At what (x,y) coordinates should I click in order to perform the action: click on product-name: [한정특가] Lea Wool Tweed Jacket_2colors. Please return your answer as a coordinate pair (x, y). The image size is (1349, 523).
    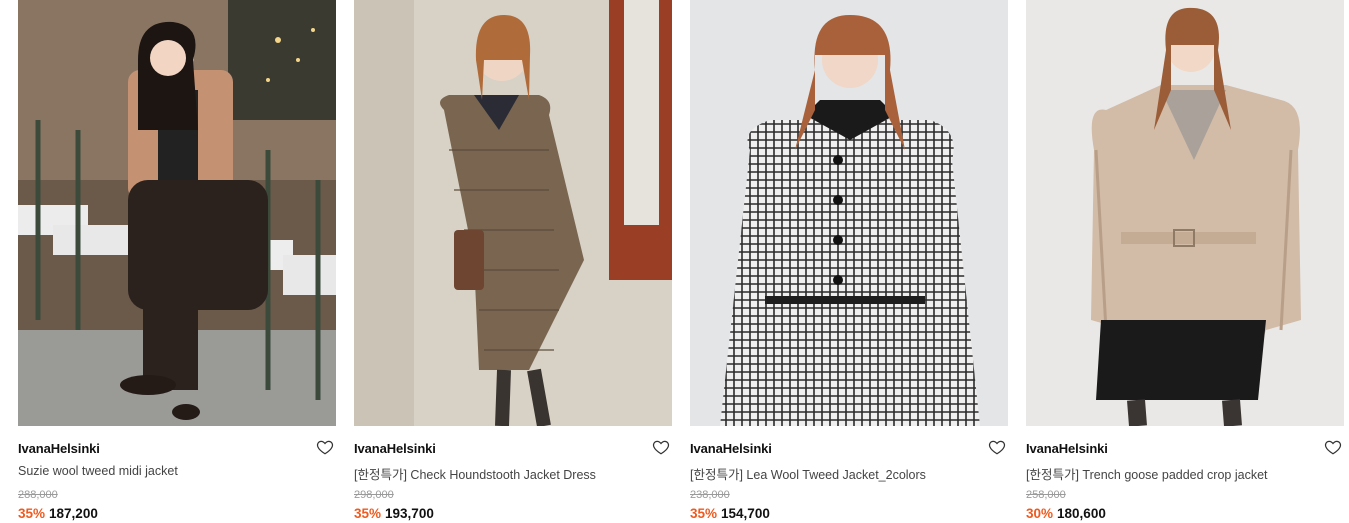
    Looking at the image, I should click on (808, 473).